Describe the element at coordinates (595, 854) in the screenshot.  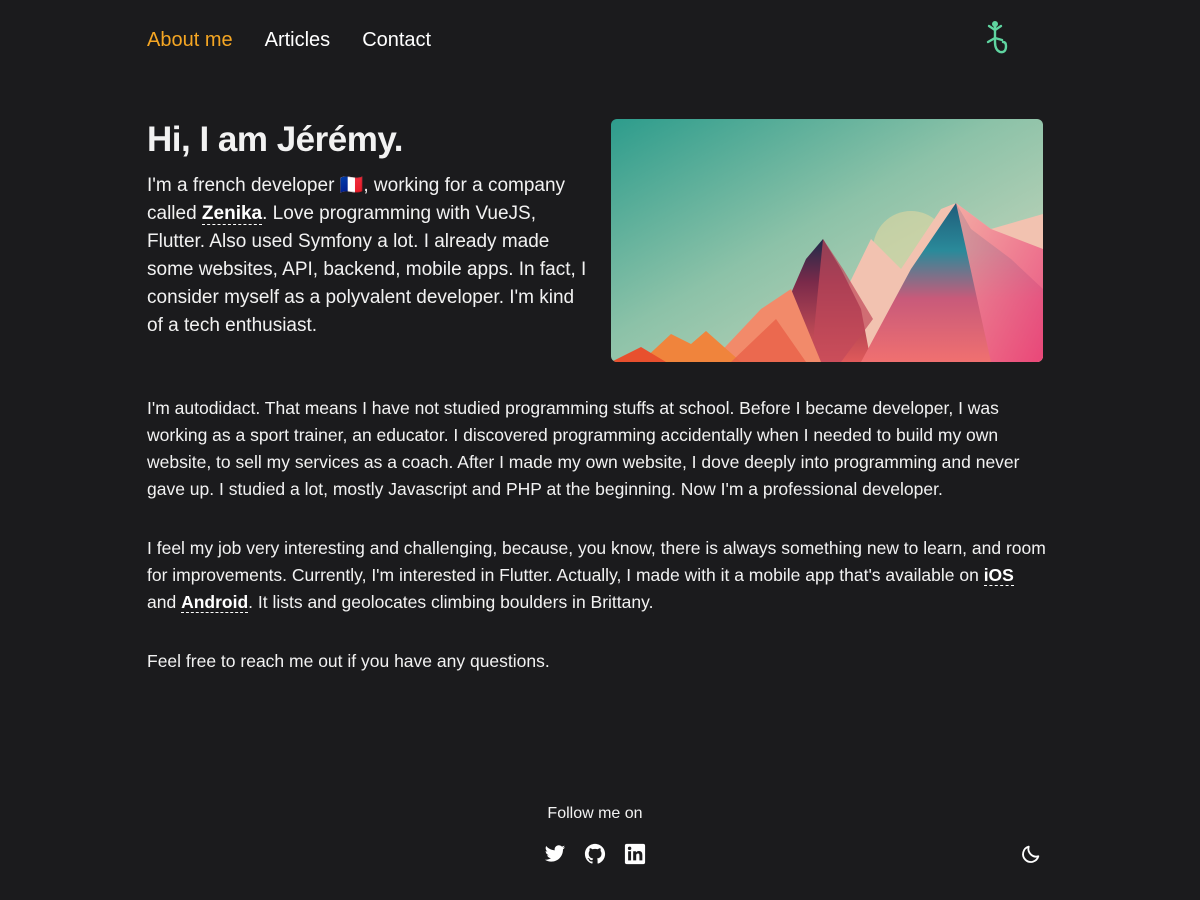
I see `github-icon` at that location.